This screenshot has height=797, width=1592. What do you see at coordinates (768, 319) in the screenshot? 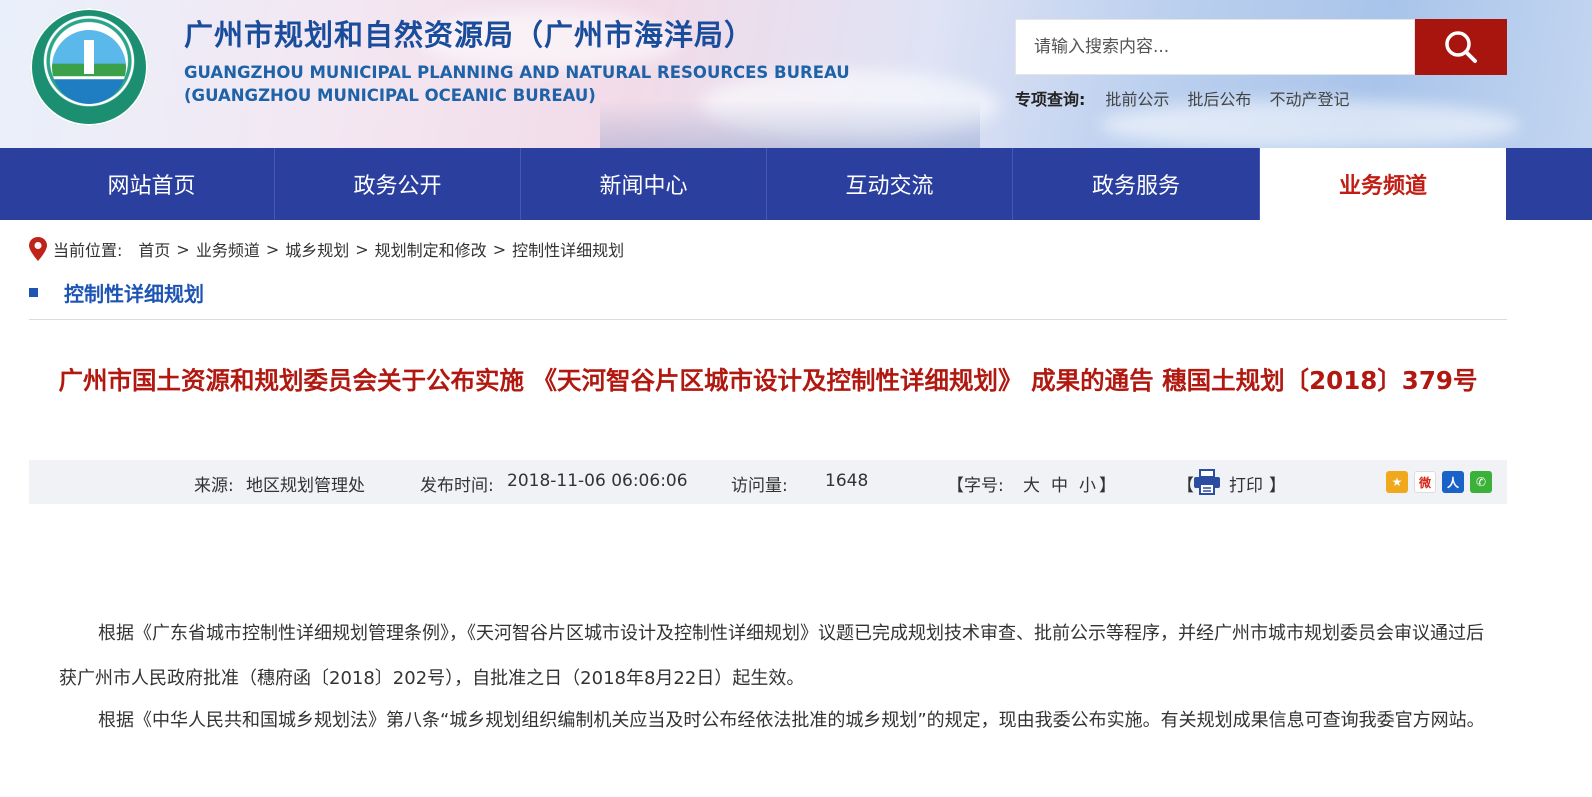
I see `section-divider` at bounding box center [768, 319].